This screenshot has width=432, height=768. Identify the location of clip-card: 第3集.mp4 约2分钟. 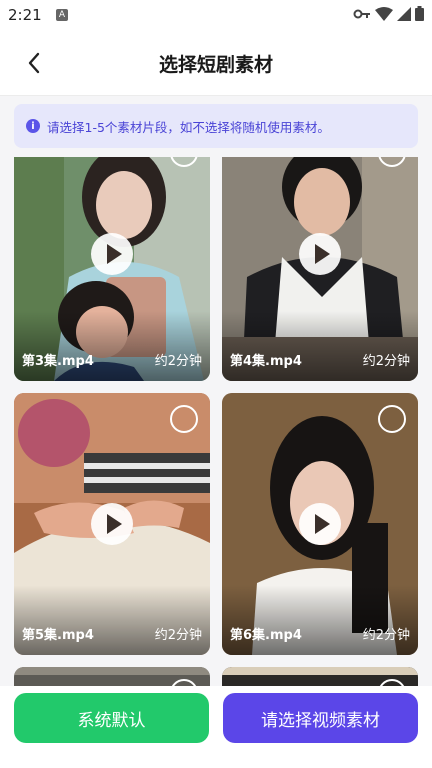
(112, 269).